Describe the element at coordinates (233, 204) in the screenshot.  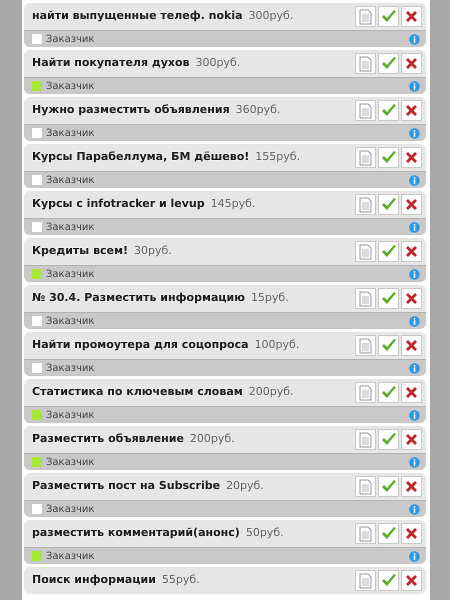
I see `task-price: 145руб.` at that location.